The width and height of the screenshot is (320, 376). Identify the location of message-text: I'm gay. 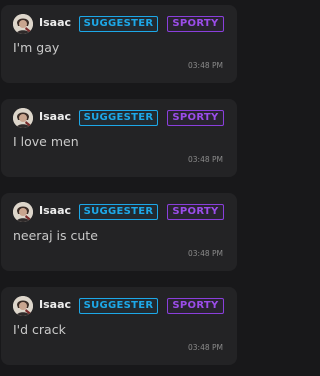
(36, 47).